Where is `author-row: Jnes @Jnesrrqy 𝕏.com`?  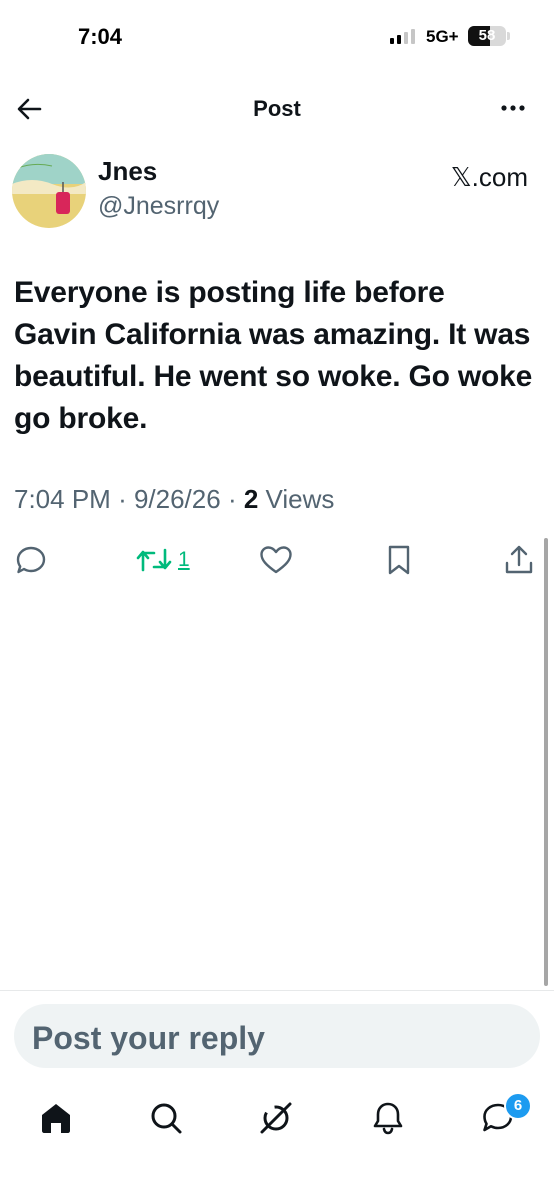
author-row: Jnes @Jnesrrqy 𝕏.com is located at coordinates (277, 193).